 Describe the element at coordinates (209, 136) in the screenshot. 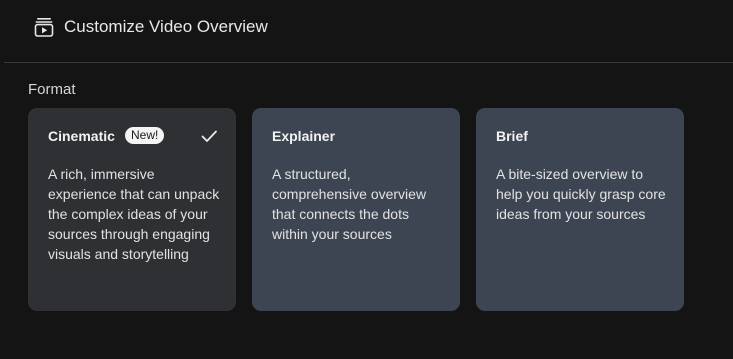

I see `checkmark-icon` at that location.